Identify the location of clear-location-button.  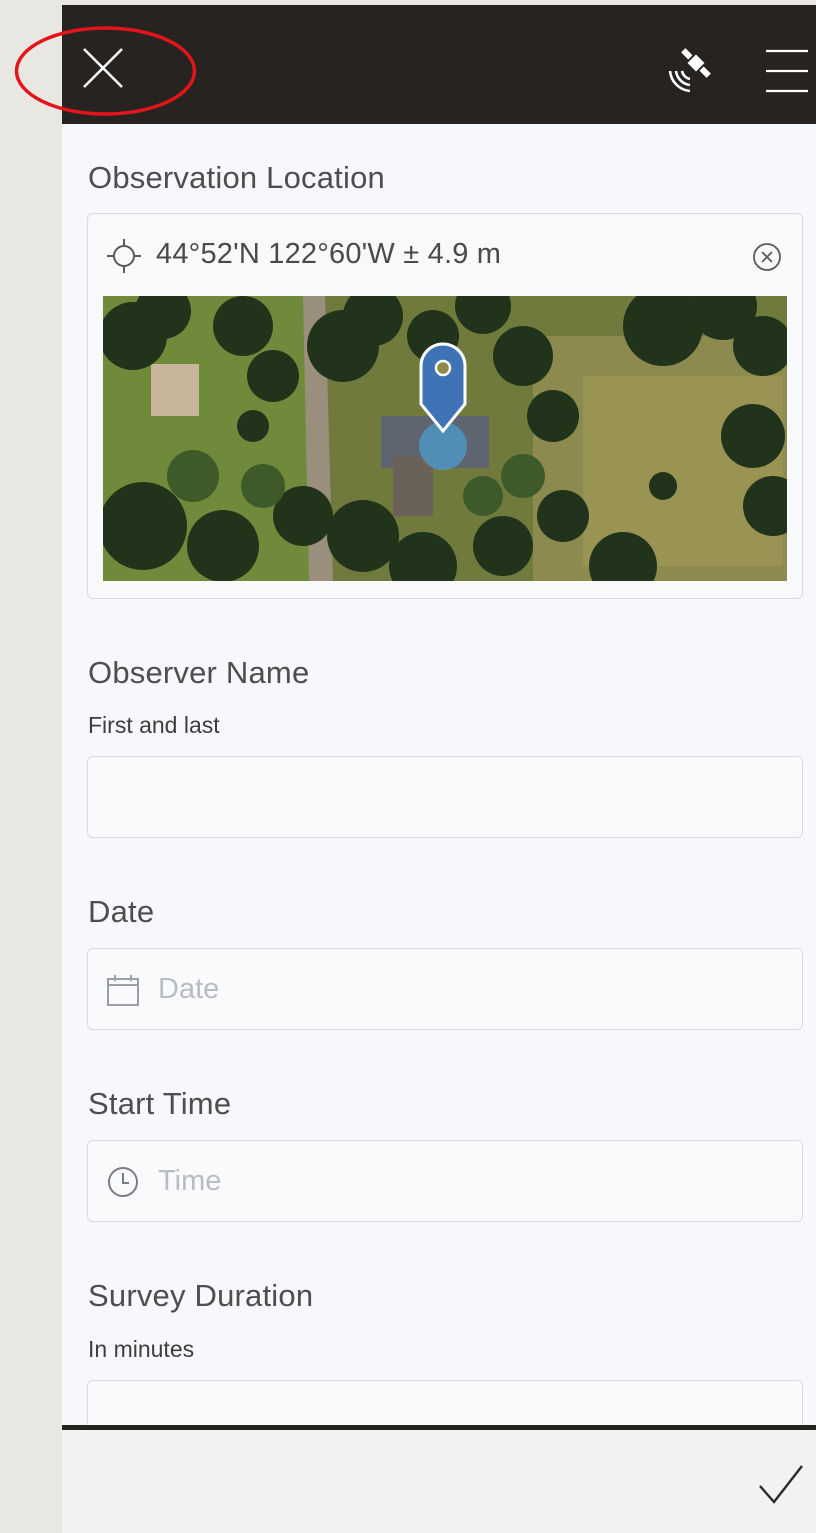
(767, 257).